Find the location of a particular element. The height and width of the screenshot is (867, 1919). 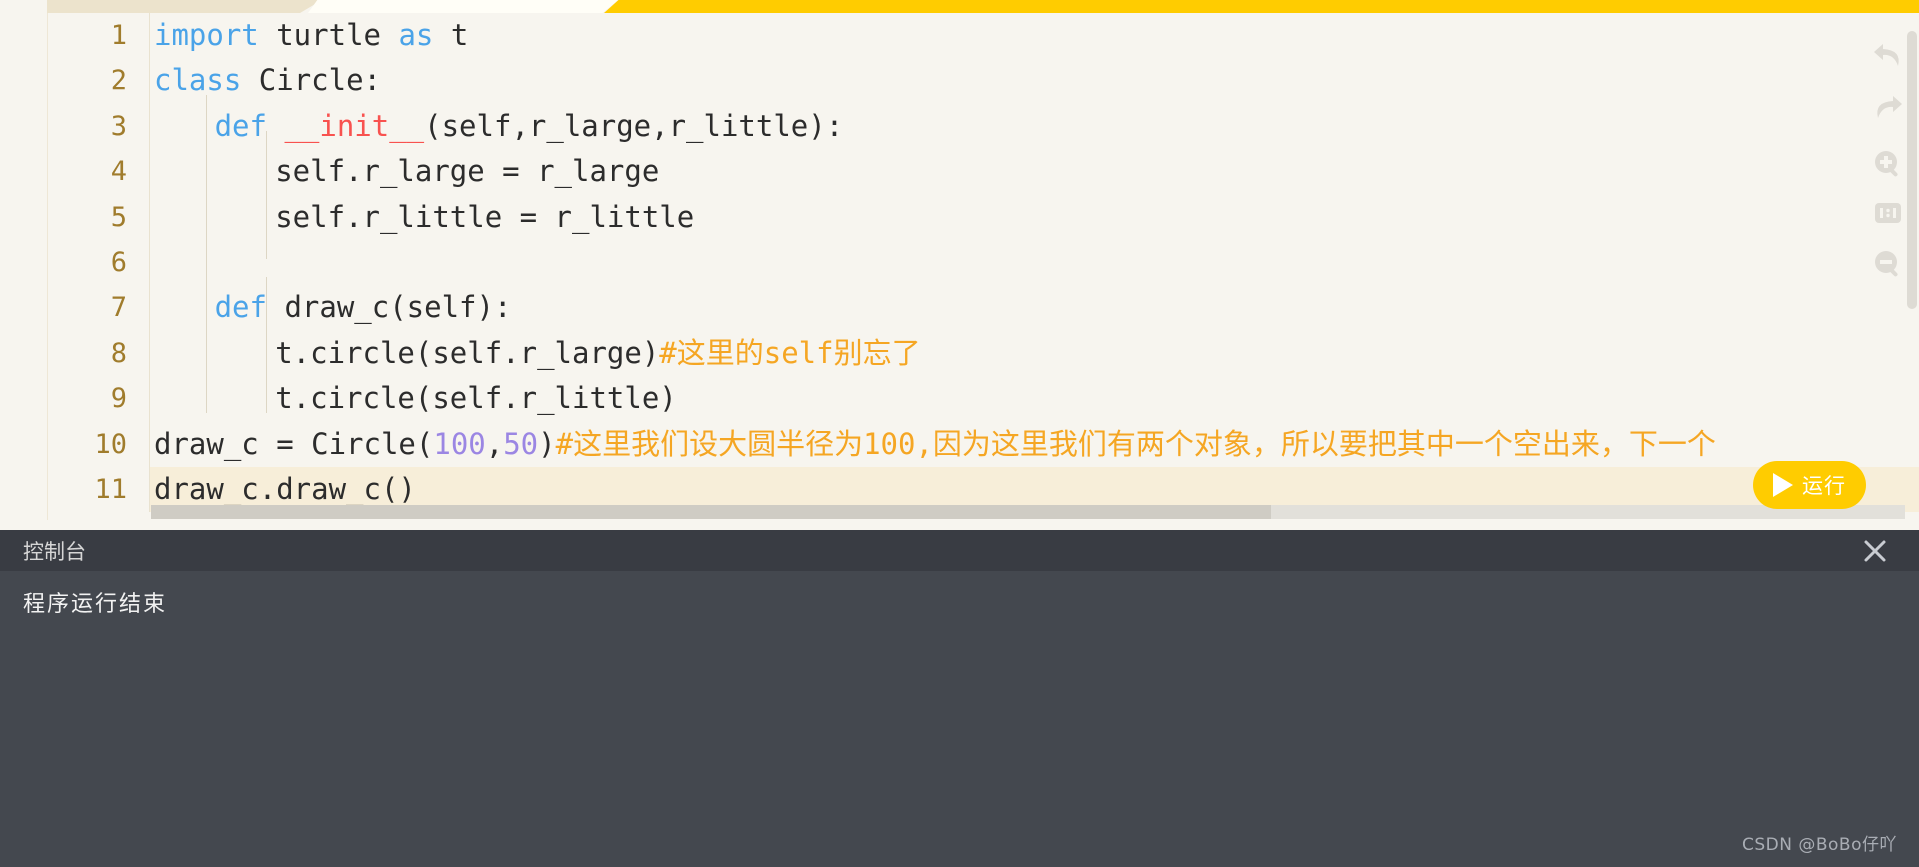

code-token: self.r_little = r_little is located at coordinates (485, 216).